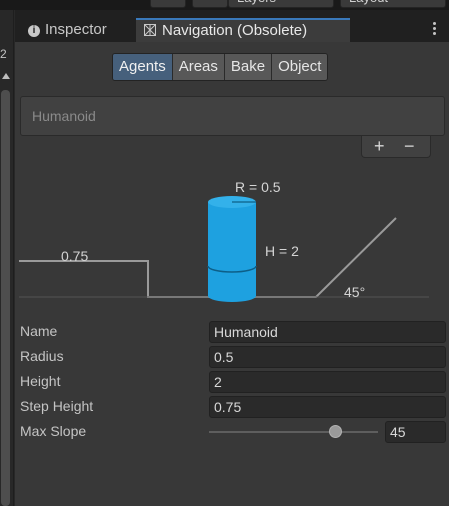 The height and width of the screenshot is (506, 449). I want to click on radius-field-label: Radius, so click(42, 356).